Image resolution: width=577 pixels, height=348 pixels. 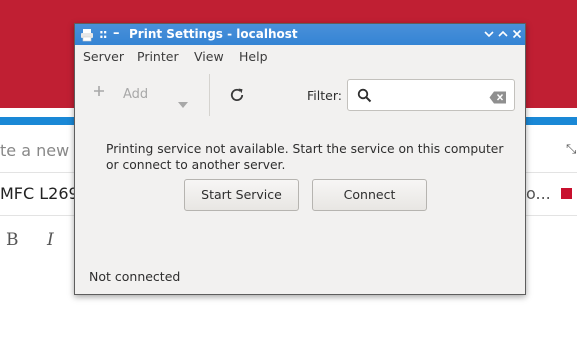 What do you see at coordinates (158, 57) in the screenshot?
I see `menu-printer: Printer` at bounding box center [158, 57].